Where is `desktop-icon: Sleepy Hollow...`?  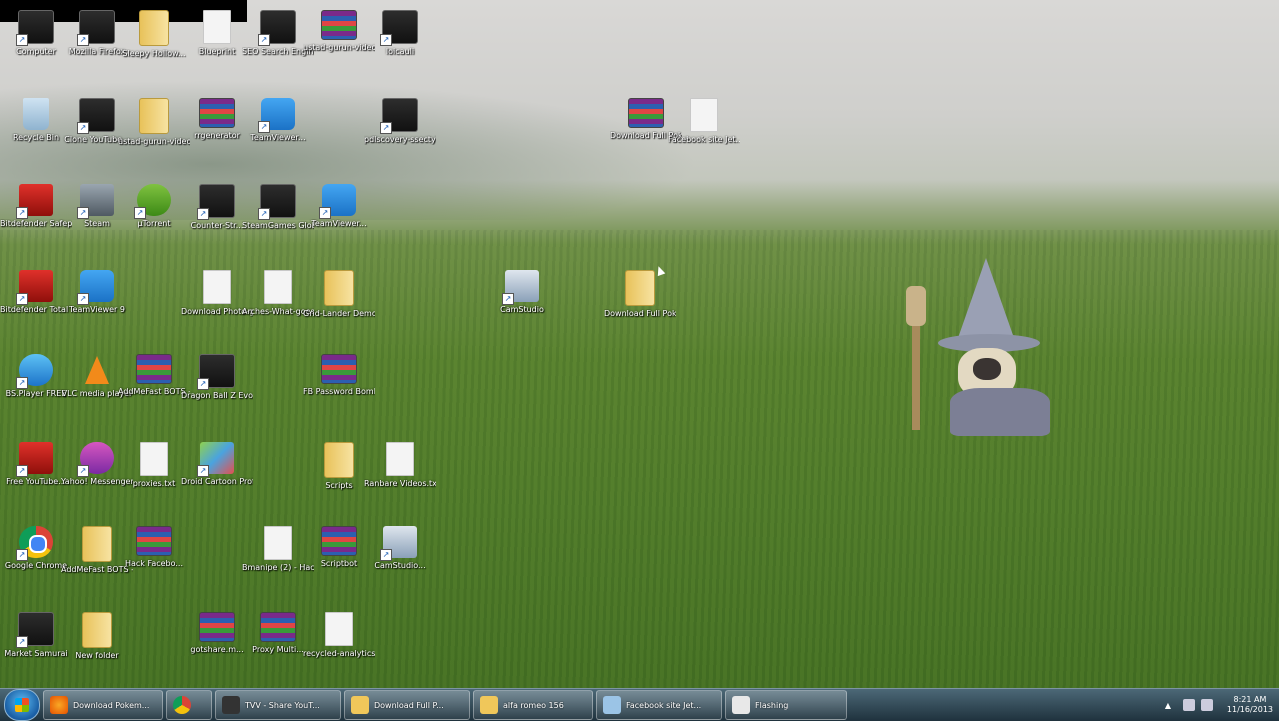 desktop-icon: Sleepy Hollow... is located at coordinates (154, 34).